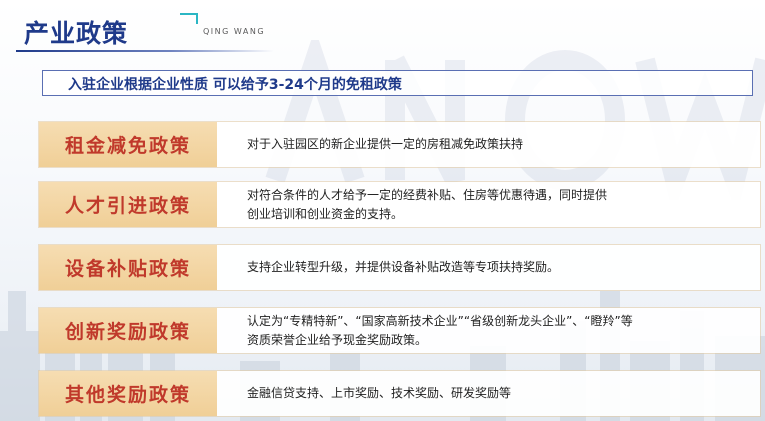  What do you see at coordinates (235, 85) in the screenshot?
I see `intro-text: 入驻企业根据企业性质 可以给予3-24个月的免租政策` at bounding box center [235, 85].